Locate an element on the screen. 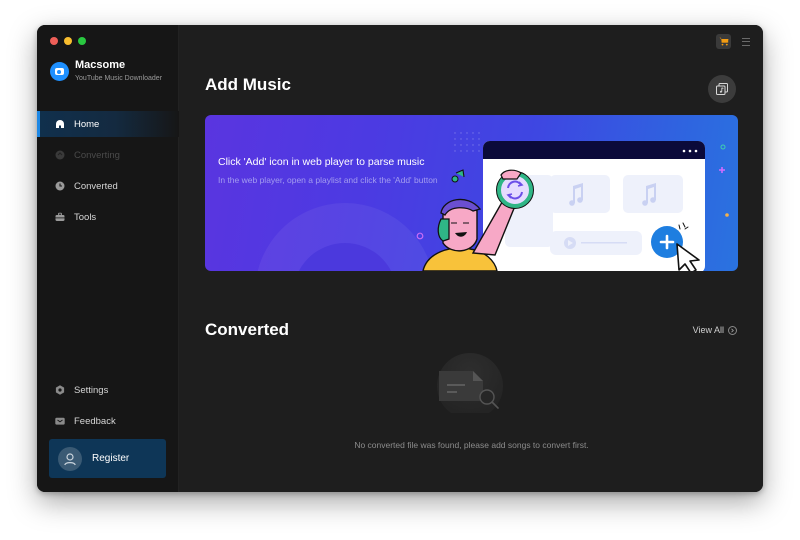  sidebar-item-feedback: Feedback is located at coordinates (108, 421).